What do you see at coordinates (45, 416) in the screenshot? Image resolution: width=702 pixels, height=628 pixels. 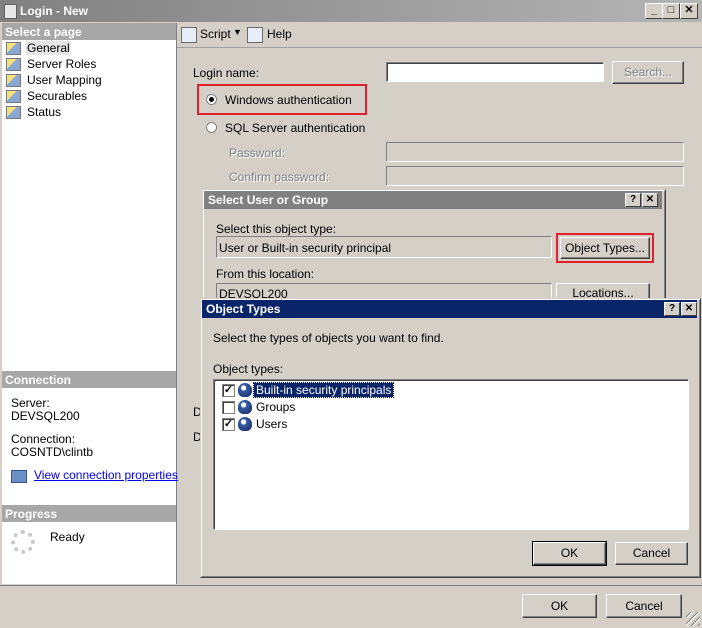 I see `server-value: DEVSQL200` at bounding box center [45, 416].